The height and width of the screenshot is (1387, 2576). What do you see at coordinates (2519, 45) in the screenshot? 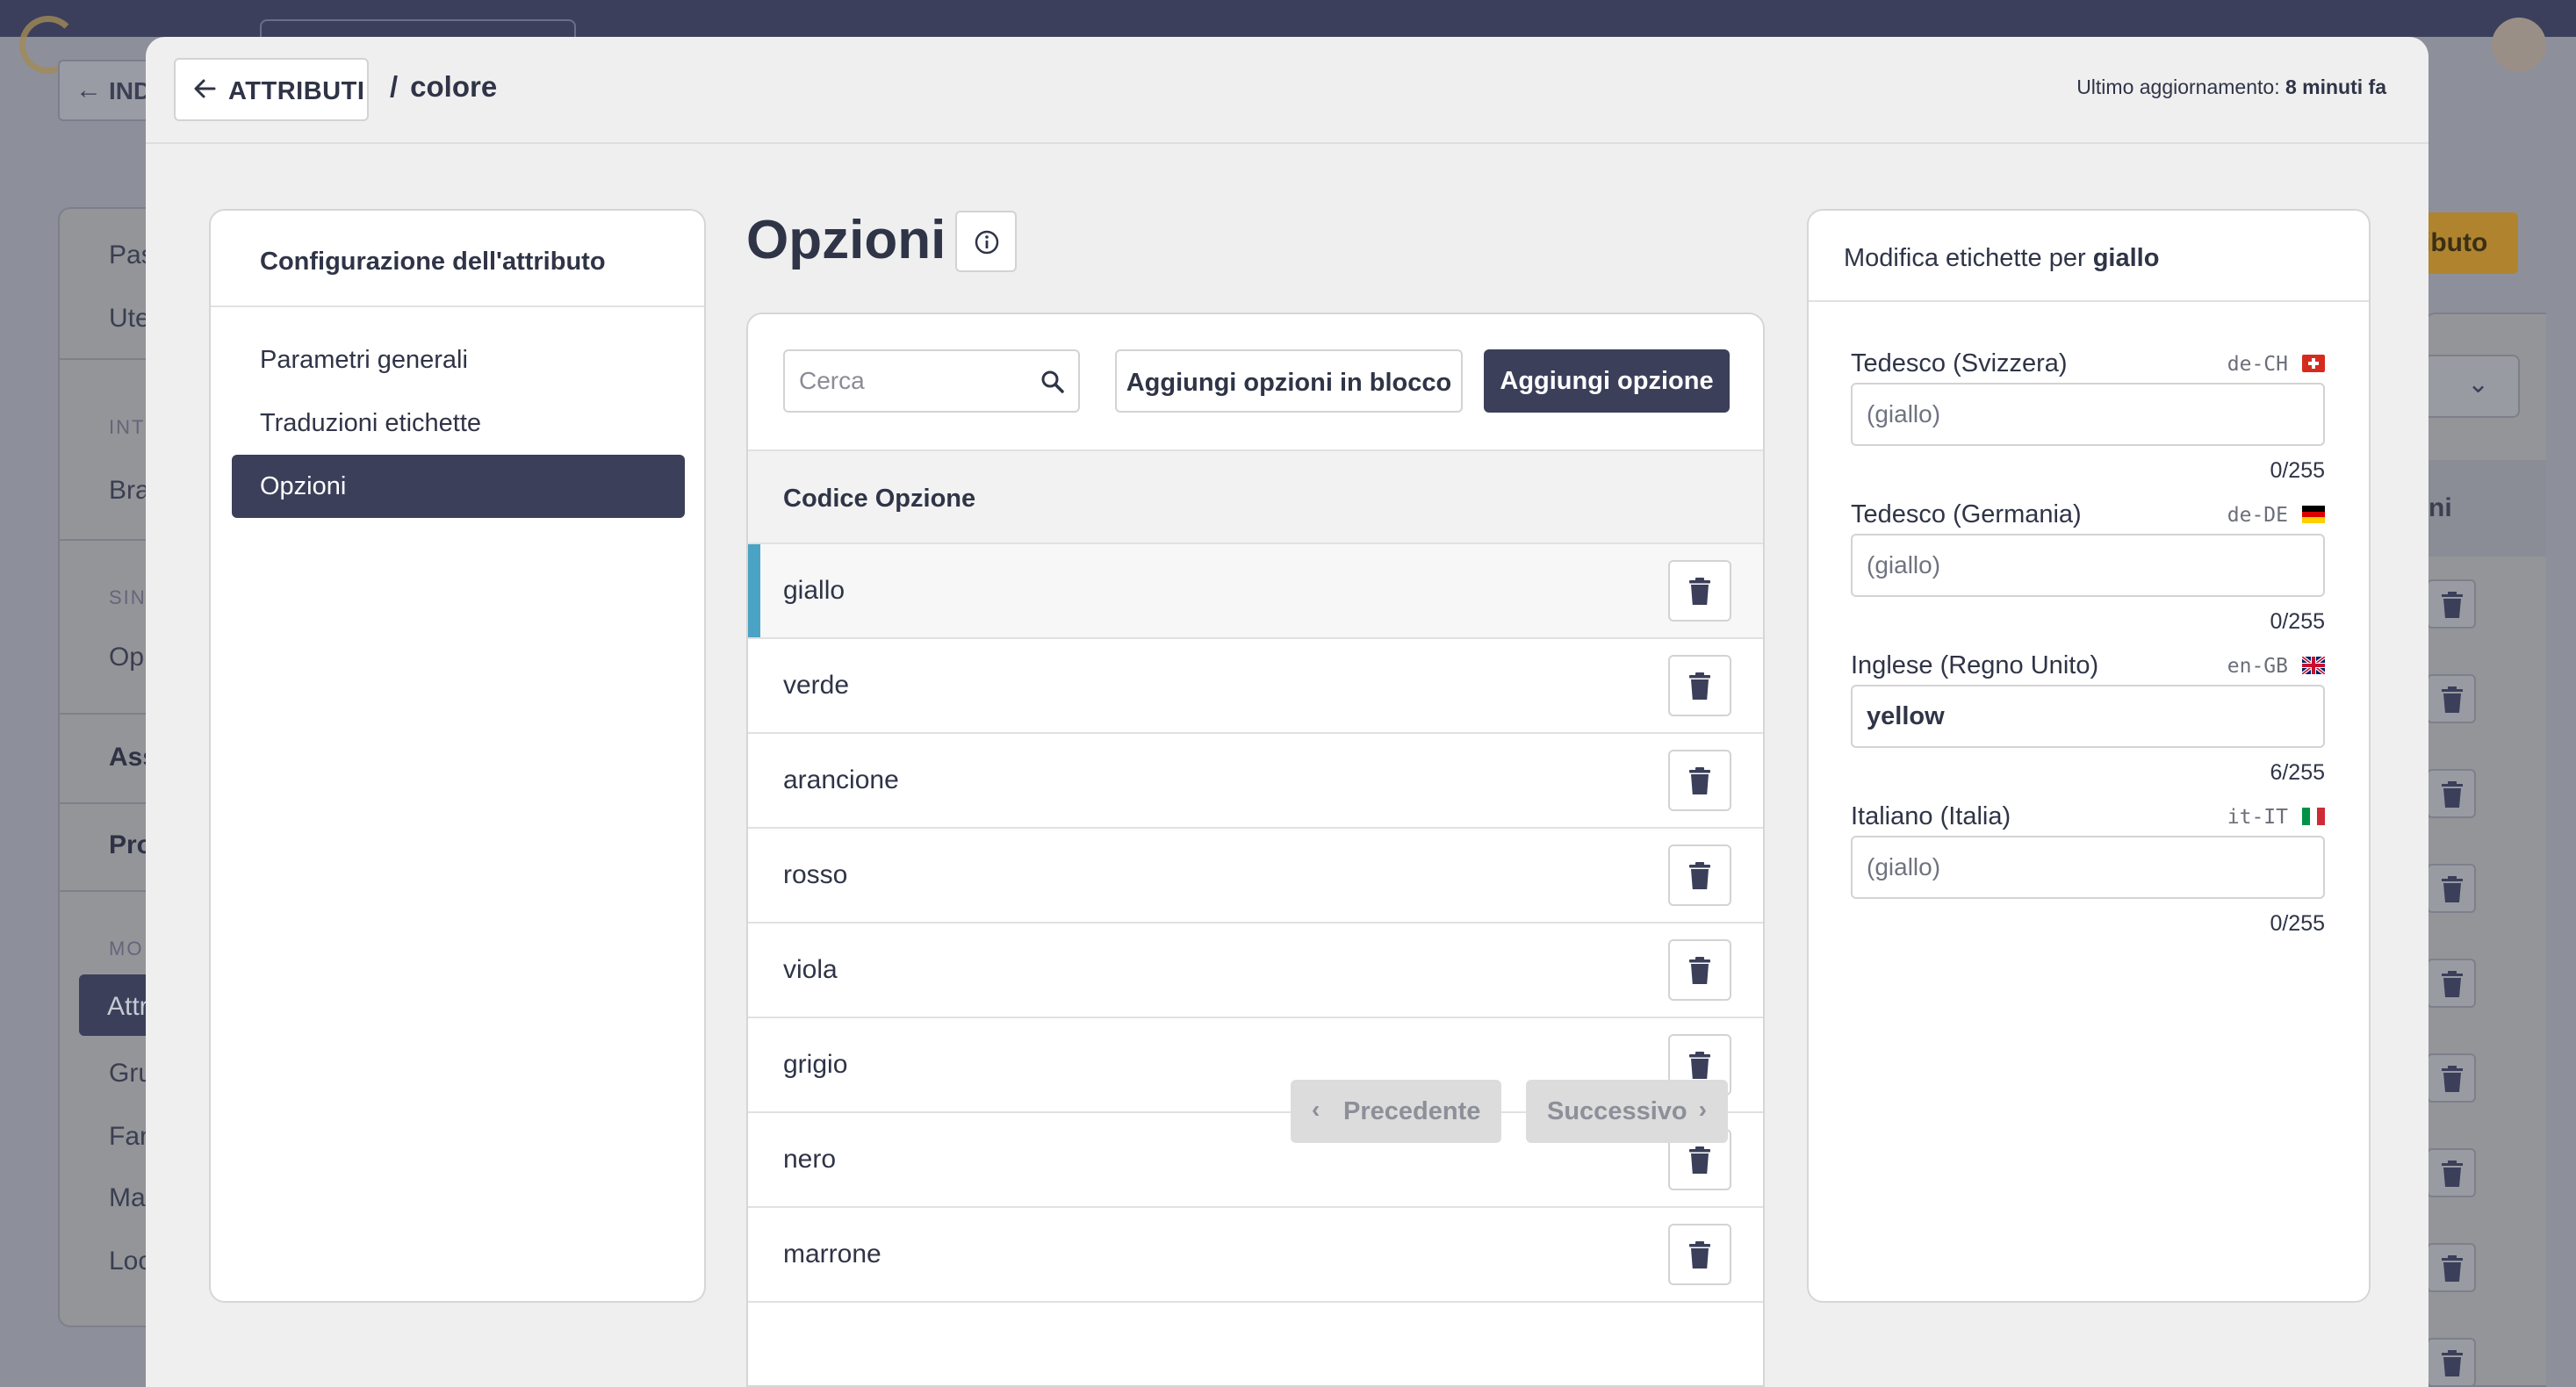
I see `bg-avatar` at bounding box center [2519, 45].